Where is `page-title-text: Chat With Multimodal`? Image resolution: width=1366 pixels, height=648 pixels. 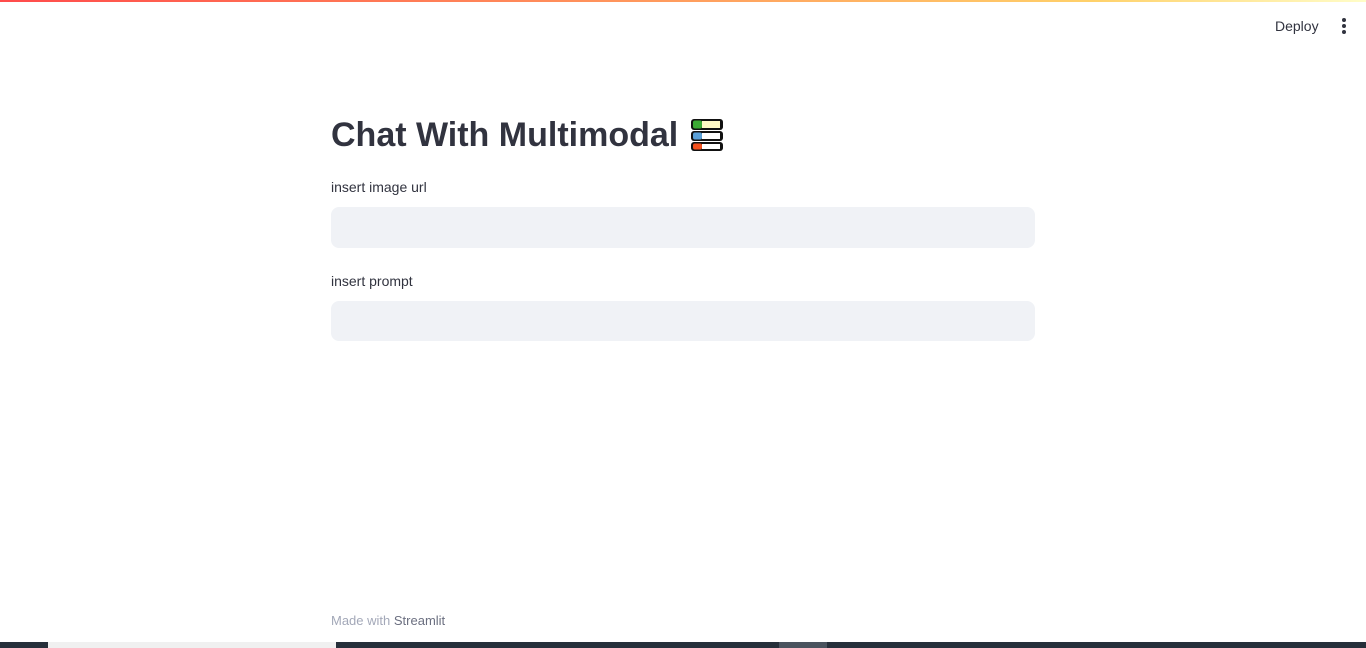 page-title-text: Chat With Multimodal is located at coordinates (505, 134).